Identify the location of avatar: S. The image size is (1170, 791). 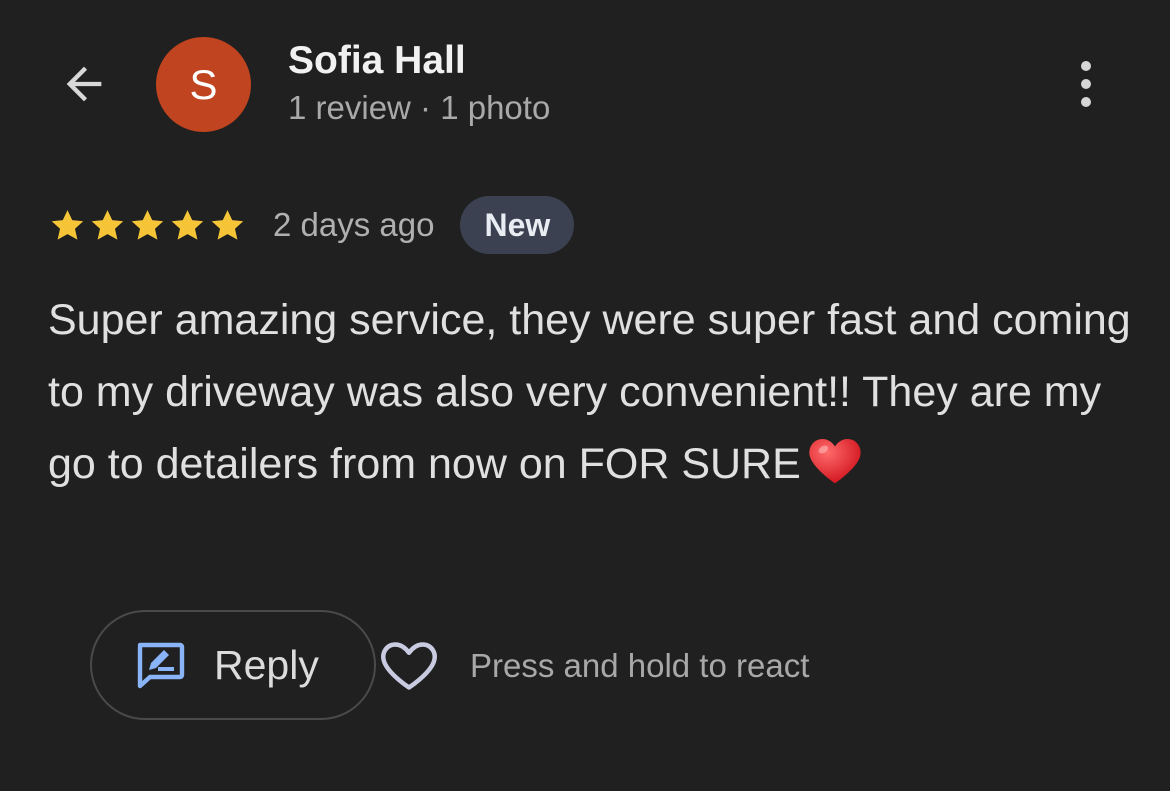
(203, 84).